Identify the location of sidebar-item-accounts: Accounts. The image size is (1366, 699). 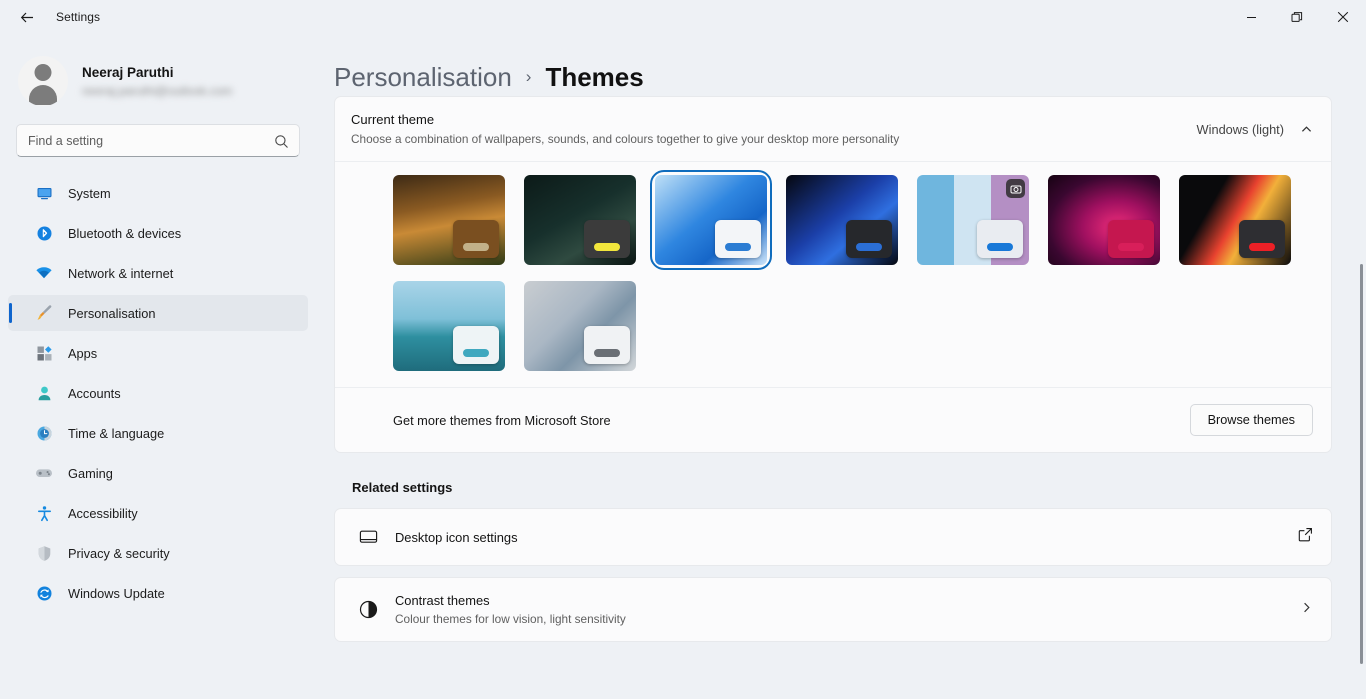
(158, 393).